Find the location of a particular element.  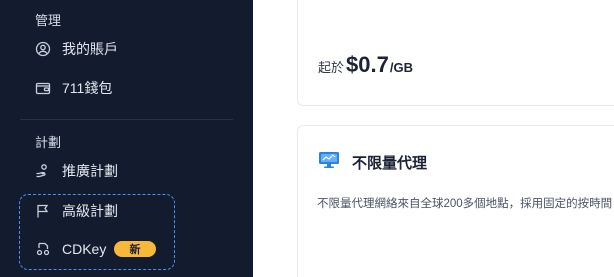

sidebar-item-label: 我的賬戶 is located at coordinates (90, 49).